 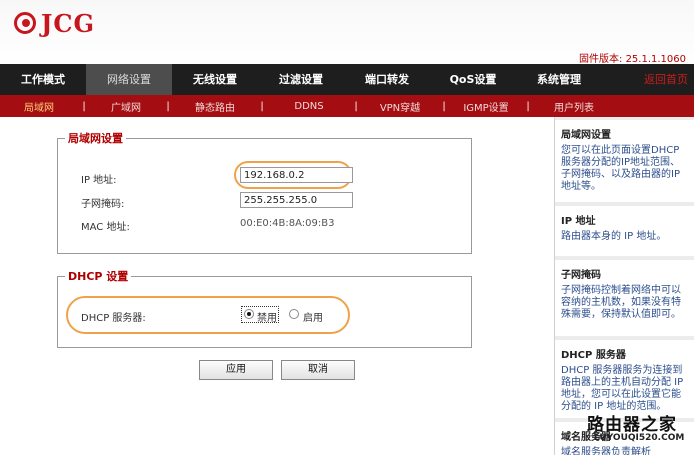 What do you see at coordinates (313, 316) in the screenshot?
I see `dhcp-enable-label: 启用` at bounding box center [313, 316].